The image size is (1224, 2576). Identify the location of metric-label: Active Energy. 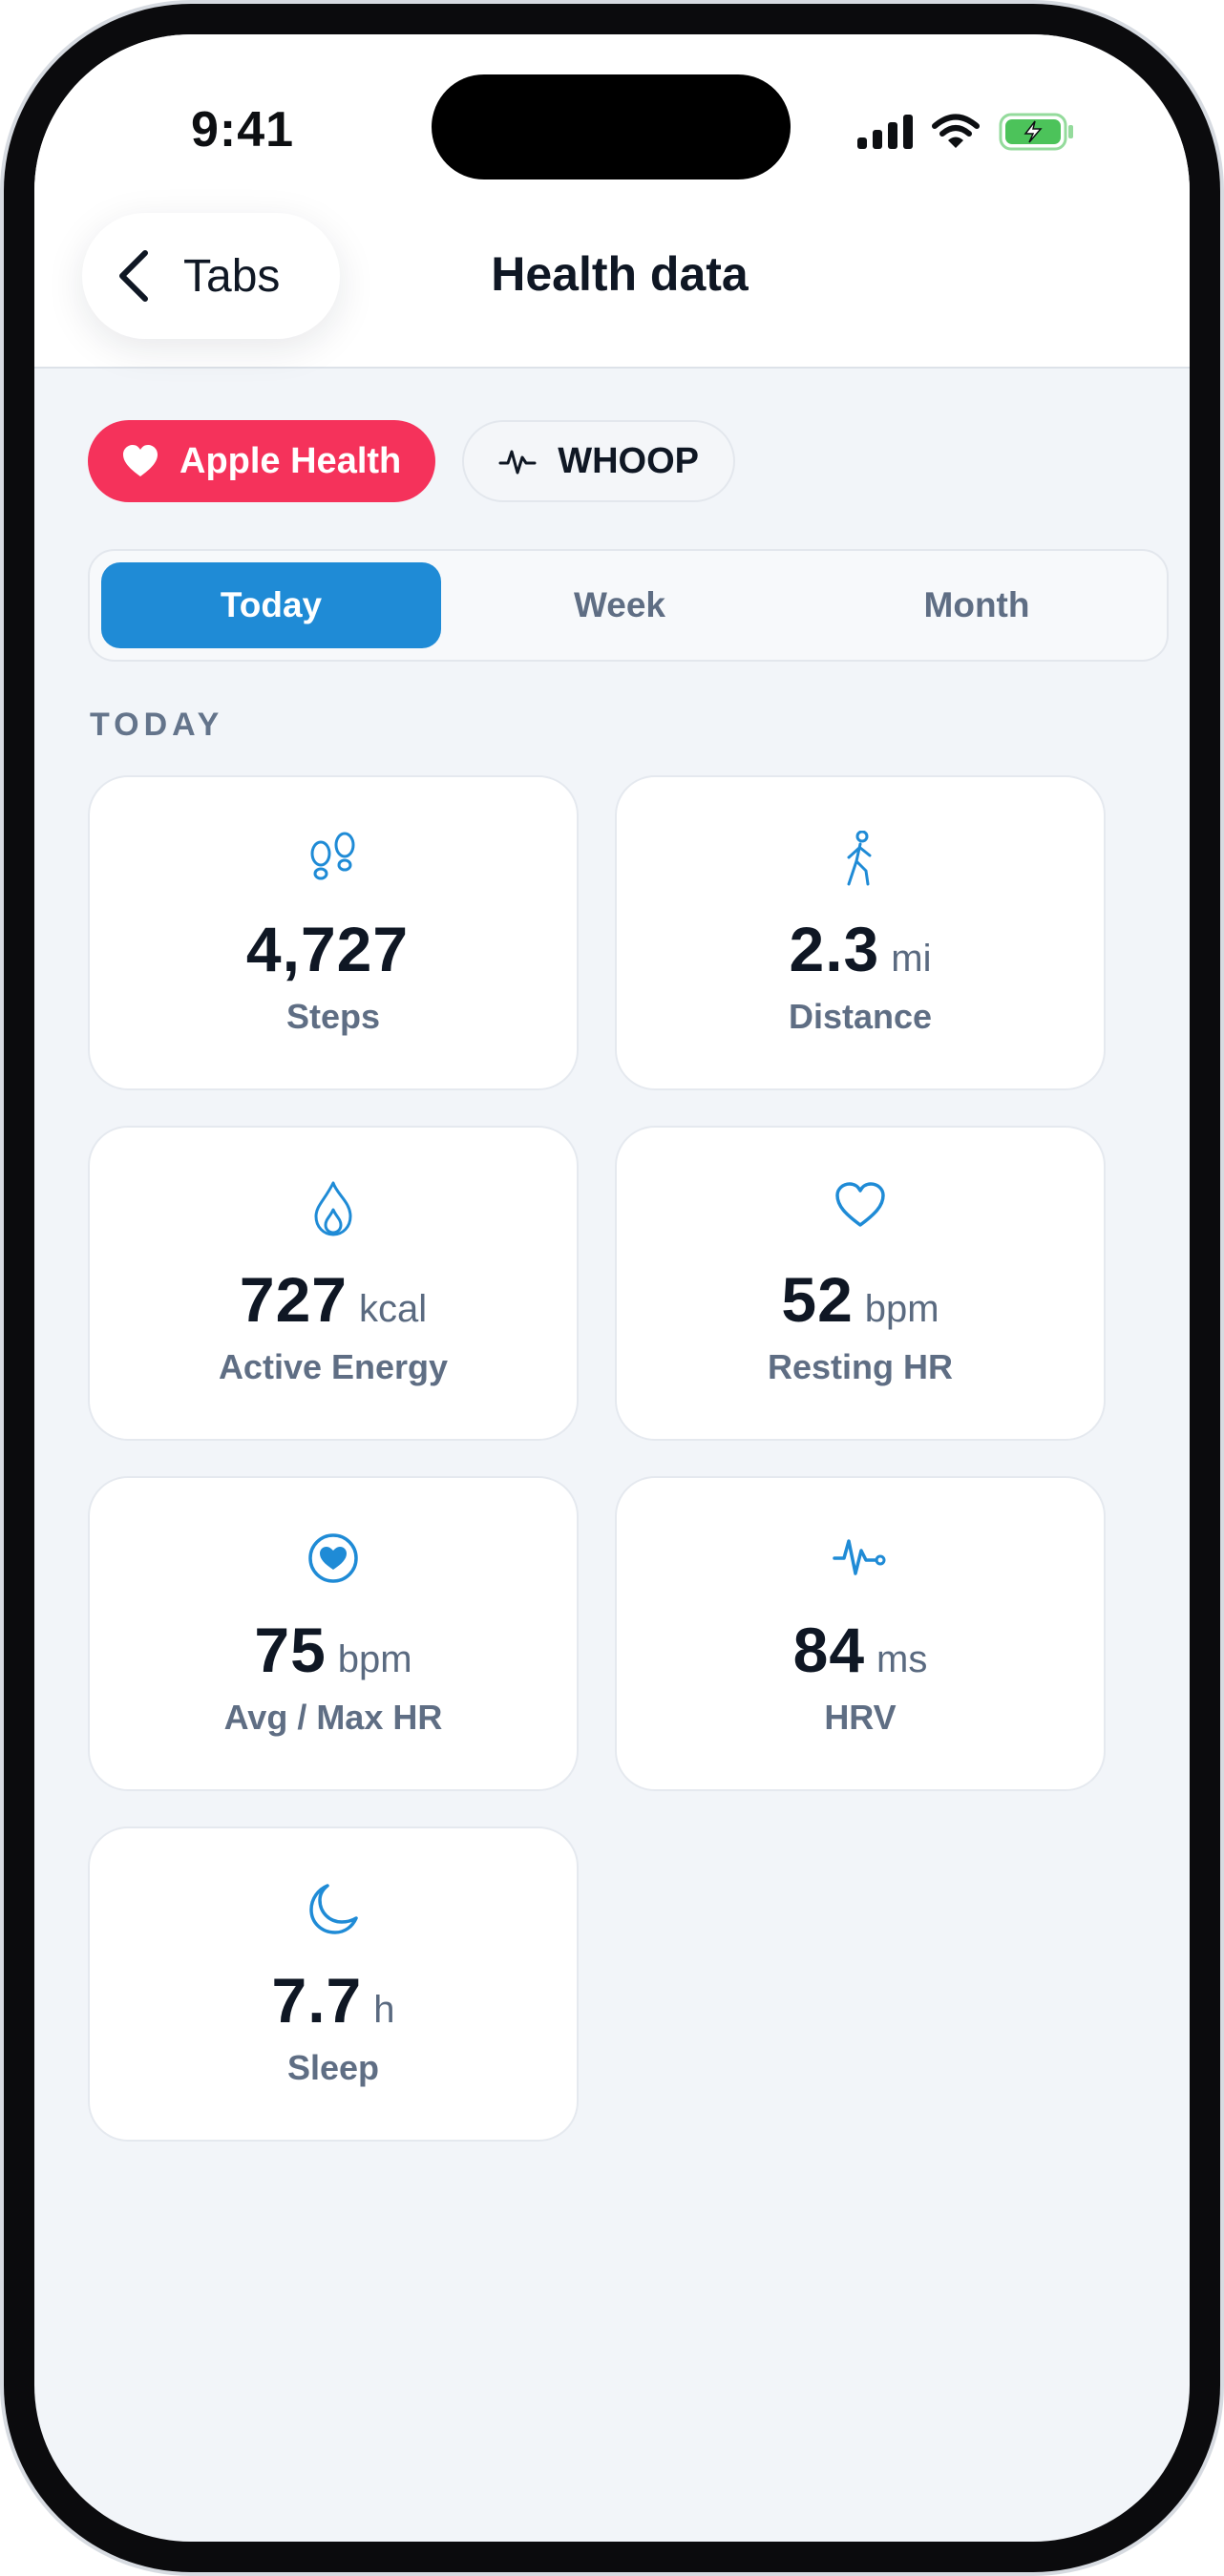
(333, 1366).